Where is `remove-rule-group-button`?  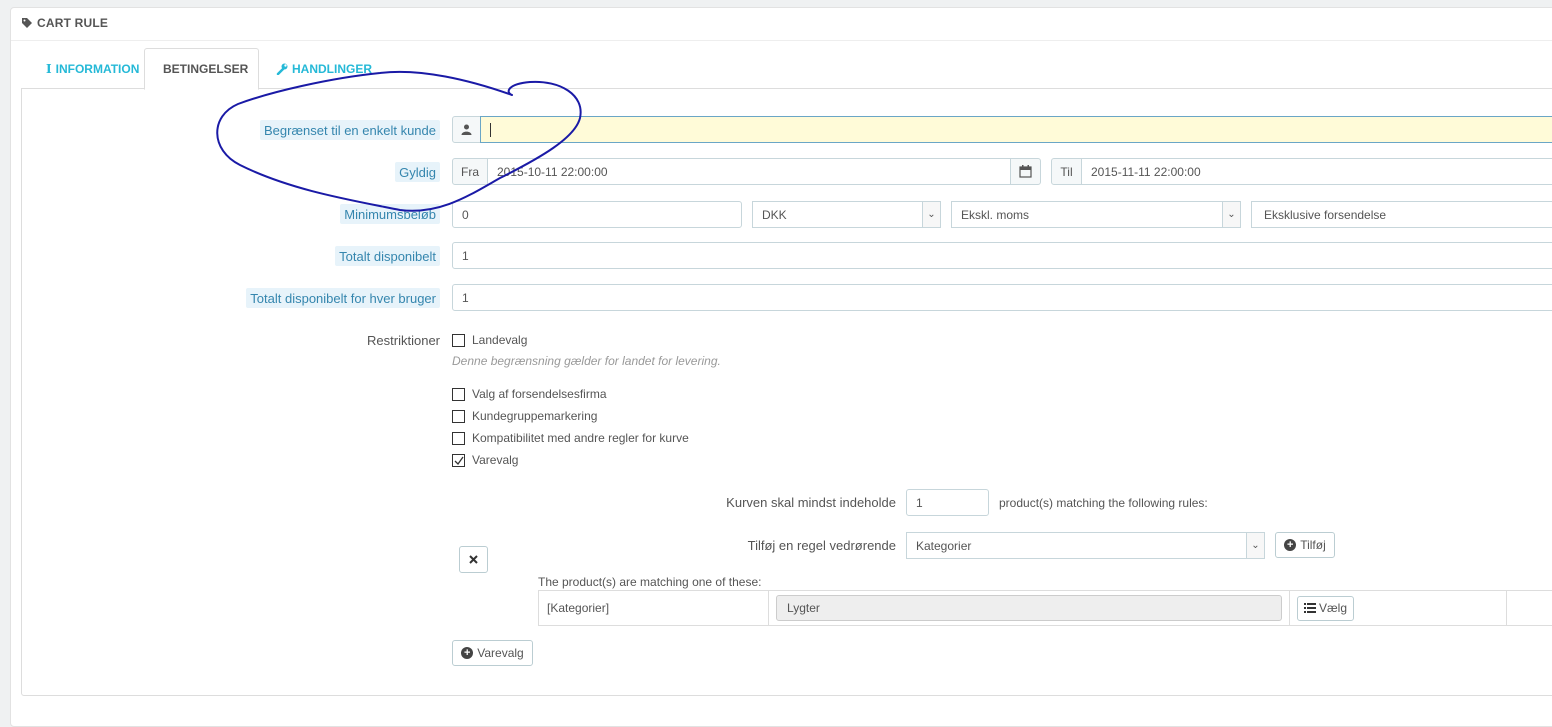 remove-rule-group-button is located at coordinates (473, 559).